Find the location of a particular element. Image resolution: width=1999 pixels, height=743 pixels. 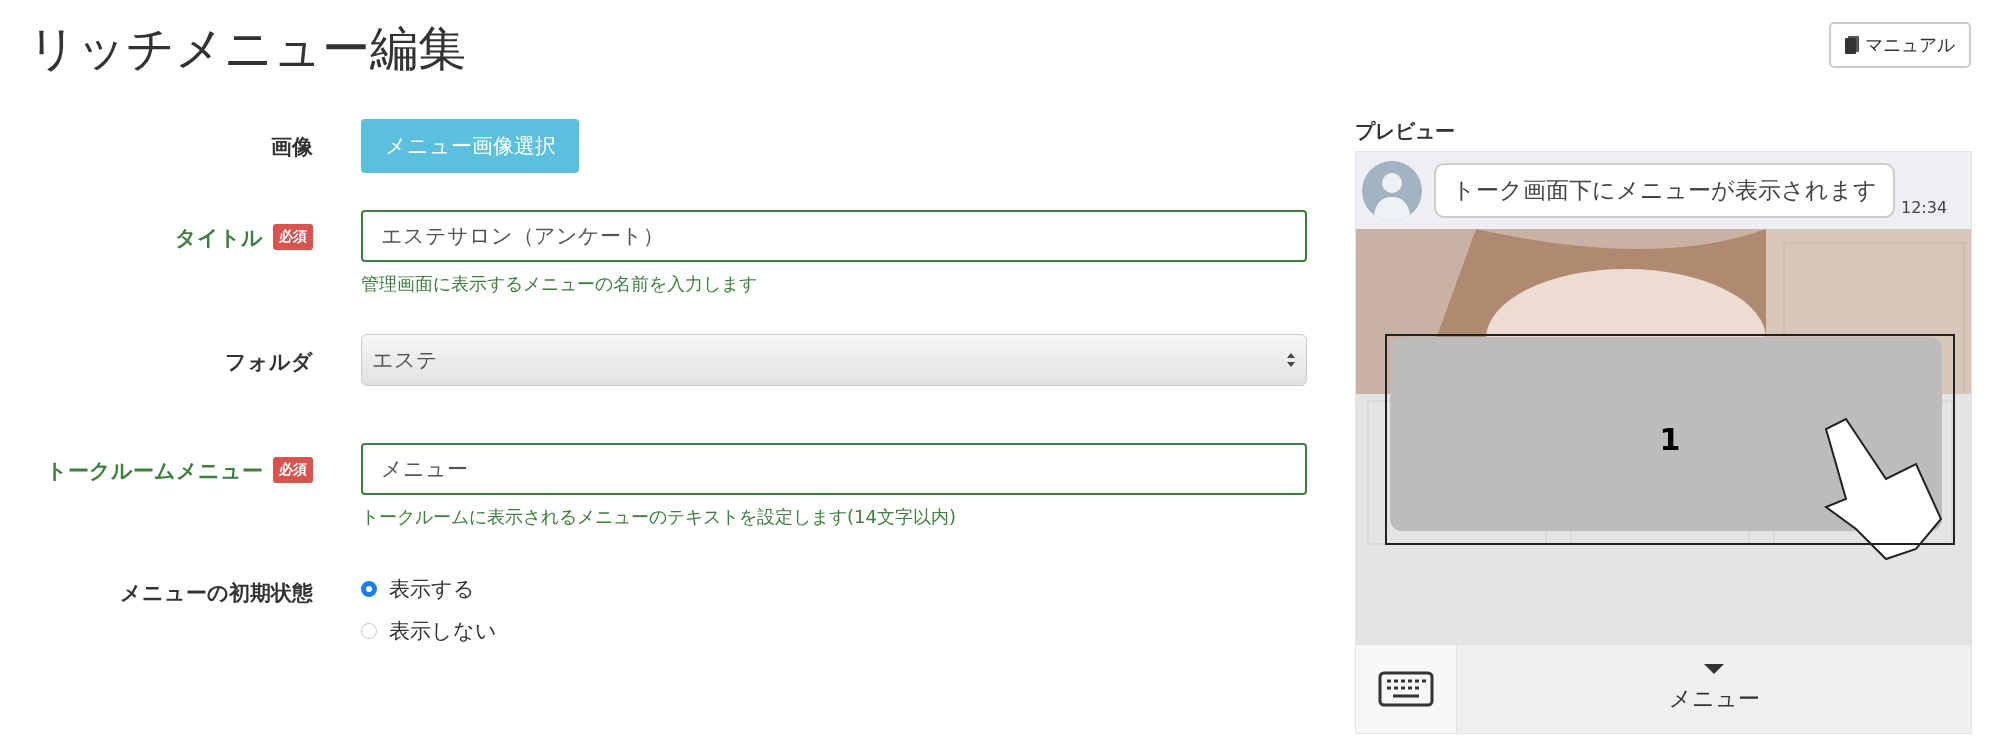

menu-toggle: メニュー is located at coordinates (1714, 689).